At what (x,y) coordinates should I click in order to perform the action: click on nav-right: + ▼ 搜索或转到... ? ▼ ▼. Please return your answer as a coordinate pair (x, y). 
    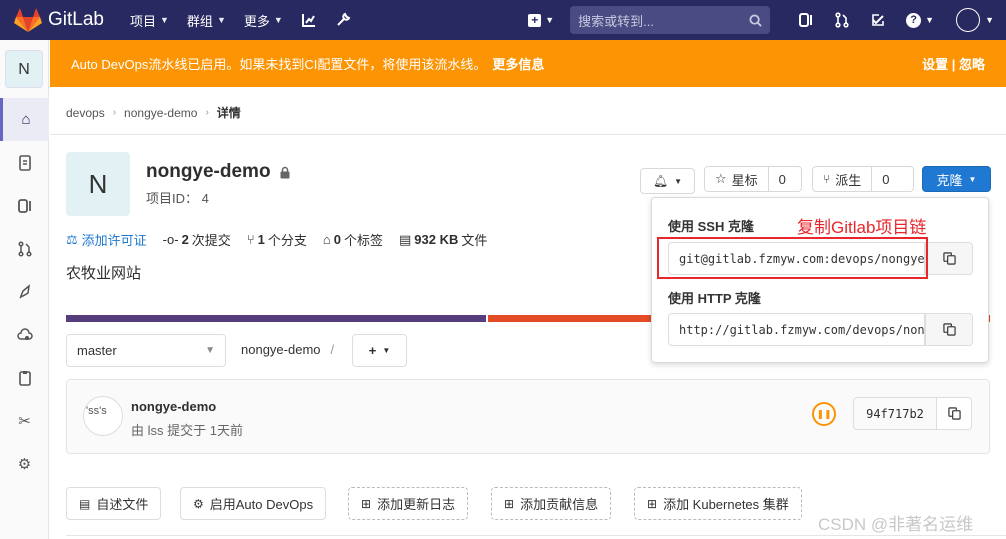
    Looking at the image, I should click on (767, 20).